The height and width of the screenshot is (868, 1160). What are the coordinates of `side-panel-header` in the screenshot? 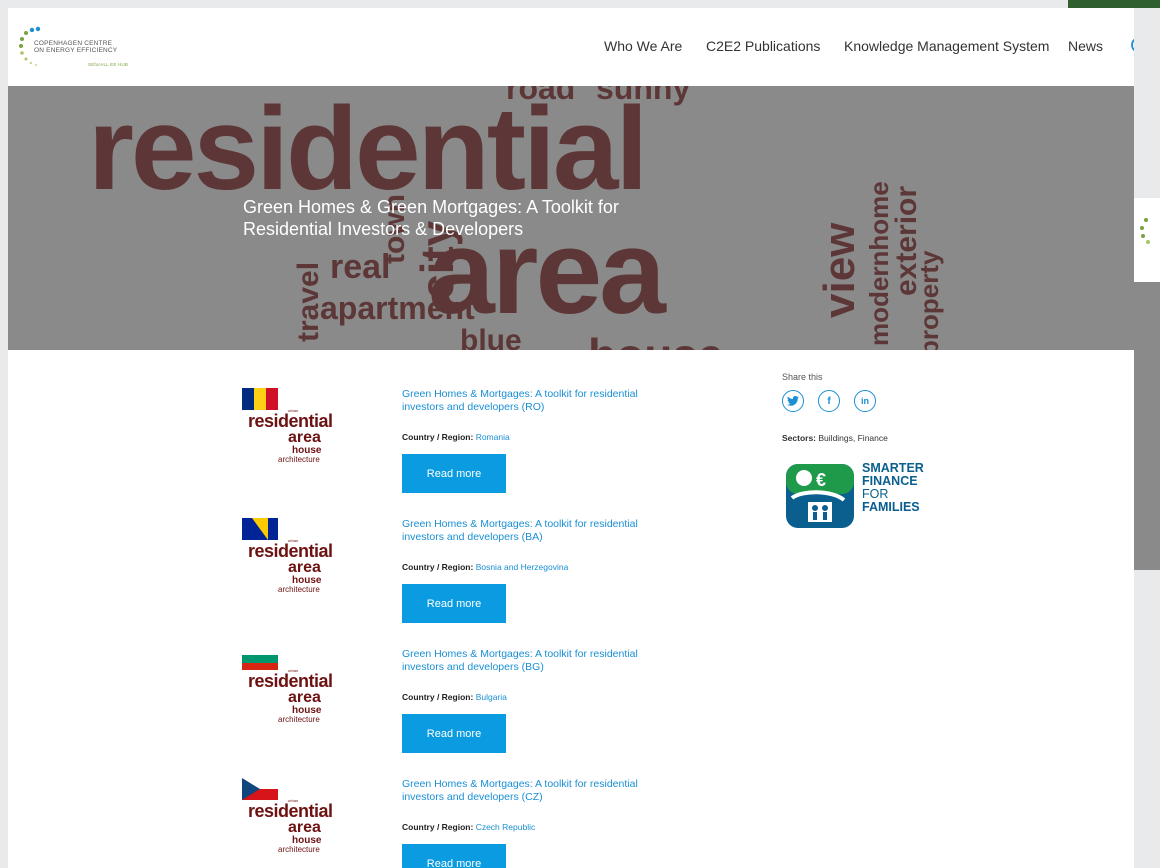 It's located at (1147, 240).